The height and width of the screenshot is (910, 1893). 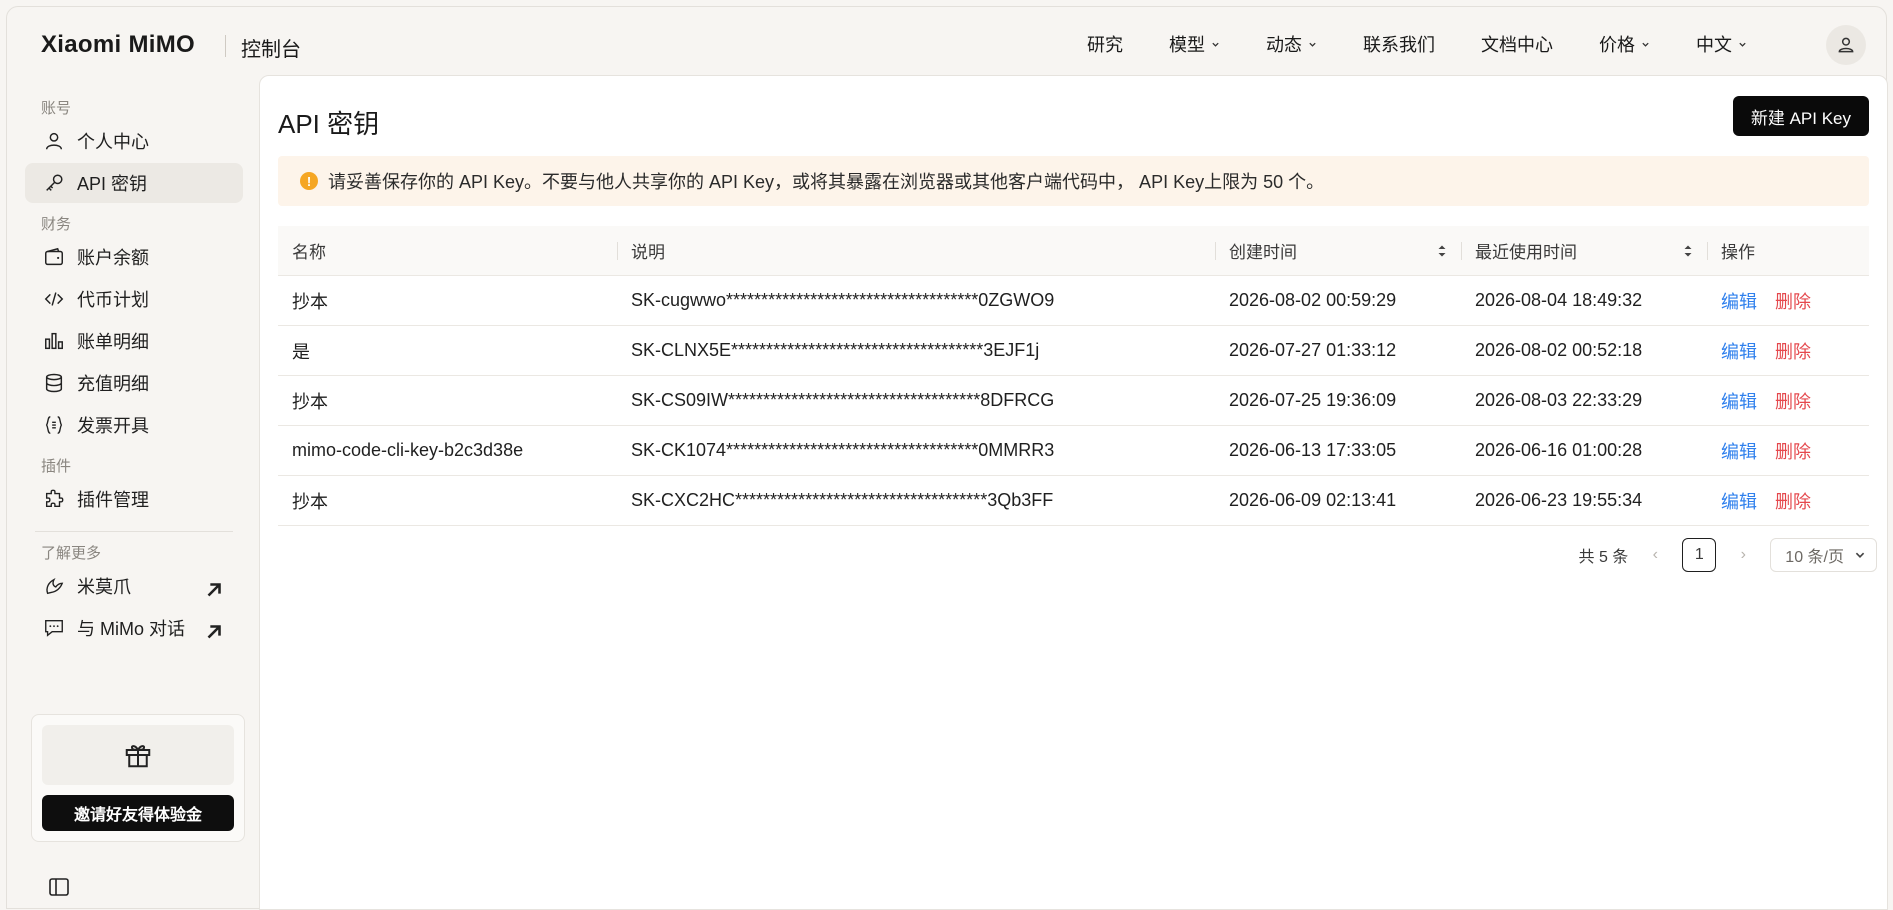 What do you see at coordinates (118, 45) in the screenshot?
I see `brand-logo: Xiaomi MiMO` at bounding box center [118, 45].